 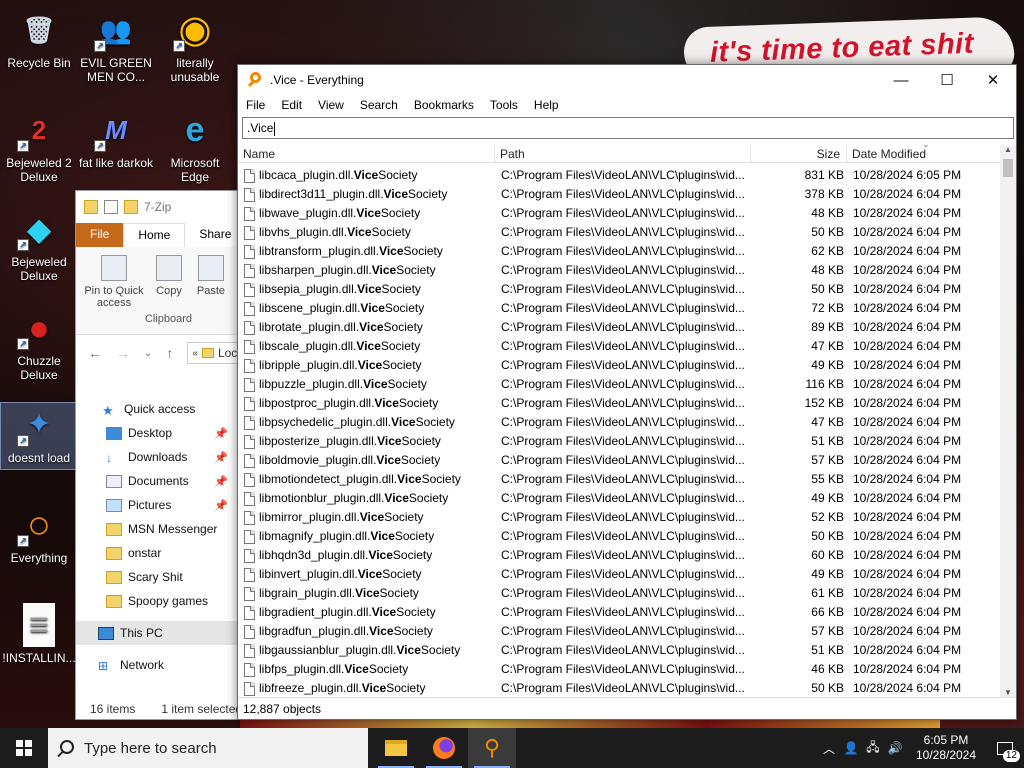 What do you see at coordinates (623, 154) in the screenshot?
I see `column-header-path: Path` at bounding box center [623, 154].